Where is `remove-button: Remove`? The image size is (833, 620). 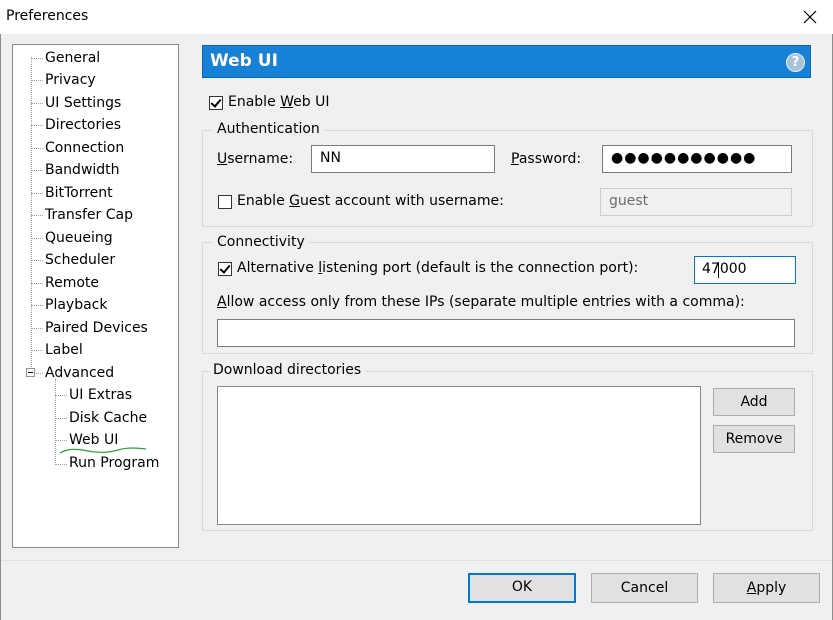 remove-button: Remove is located at coordinates (754, 439).